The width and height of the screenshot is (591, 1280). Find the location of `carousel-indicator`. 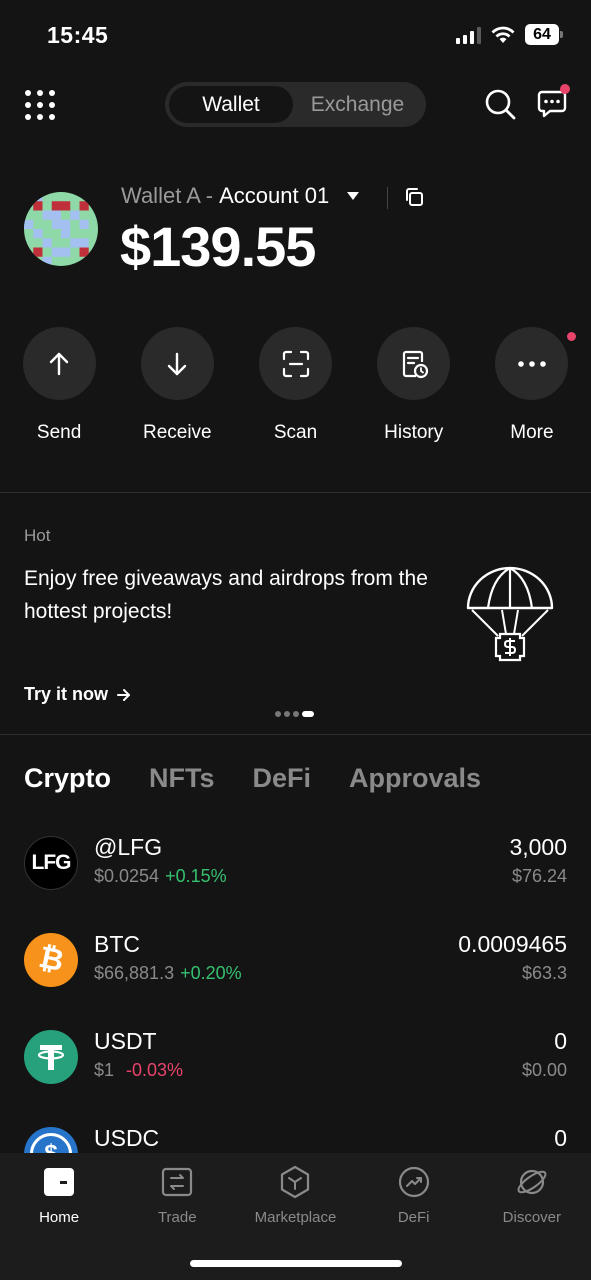

carousel-indicator is located at coordinates (294, 714).